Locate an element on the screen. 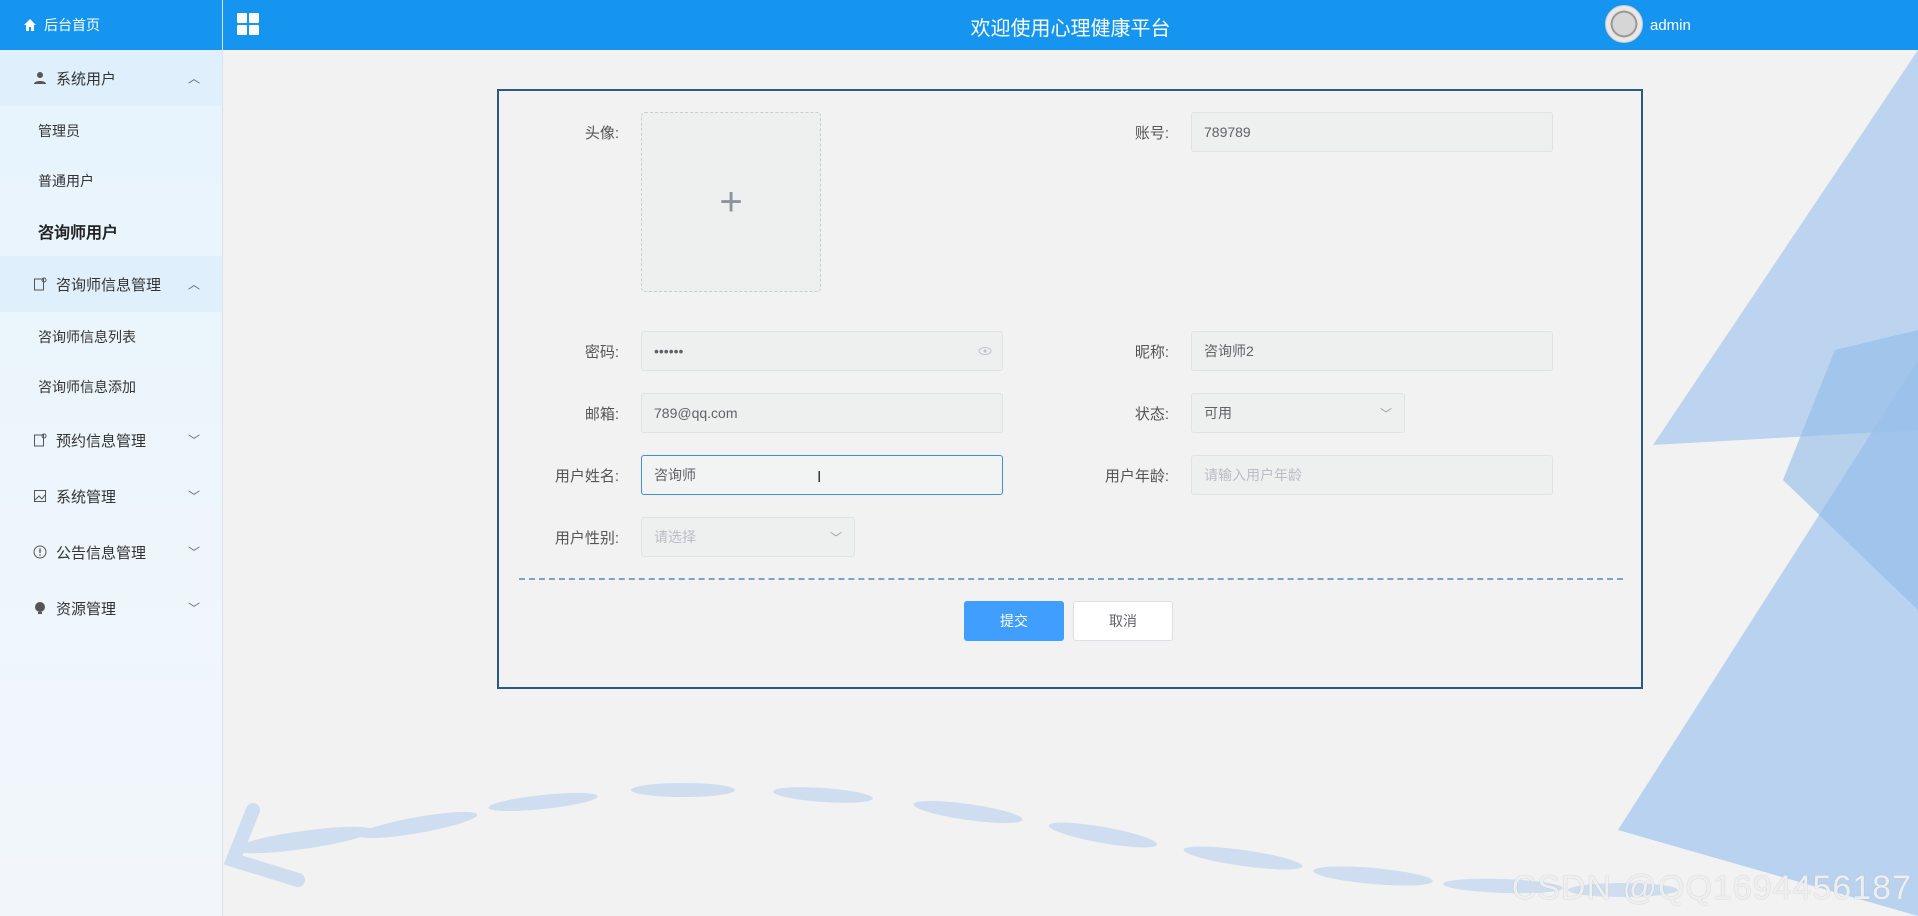 The width and height of the screenshot is (1918, 916). avatar-upload: + is located at coordinates (731, 202).